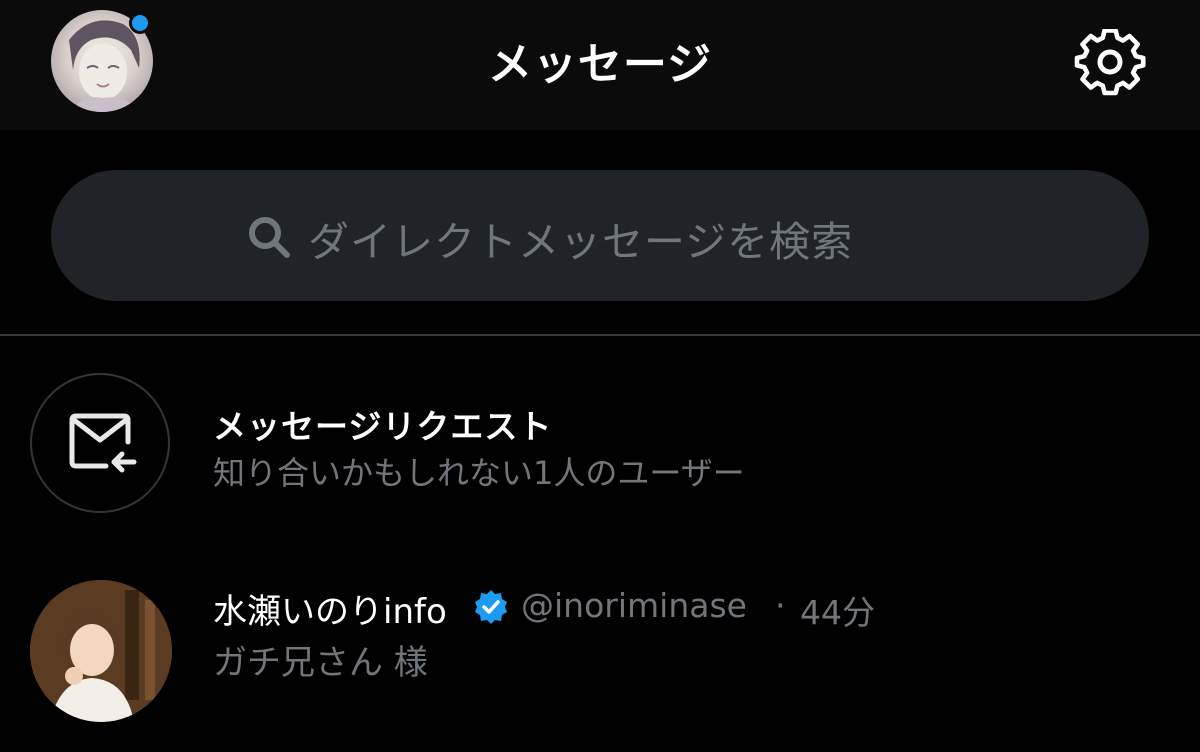 Image resolution: width=1200 pixels, height=752 pixels. I want to click on search-icon, so click(269, 237).